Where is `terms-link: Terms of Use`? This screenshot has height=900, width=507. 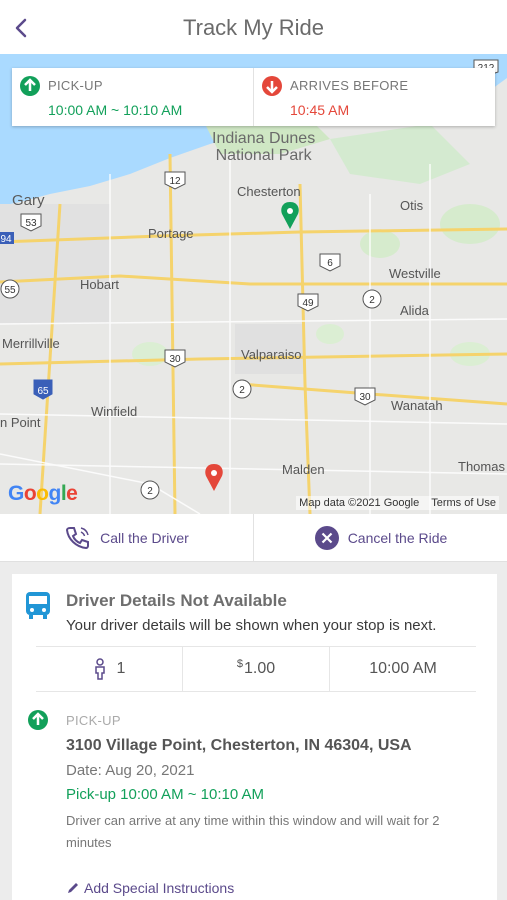 terms-link: Terms of Use is located at coordinates (463, 503).